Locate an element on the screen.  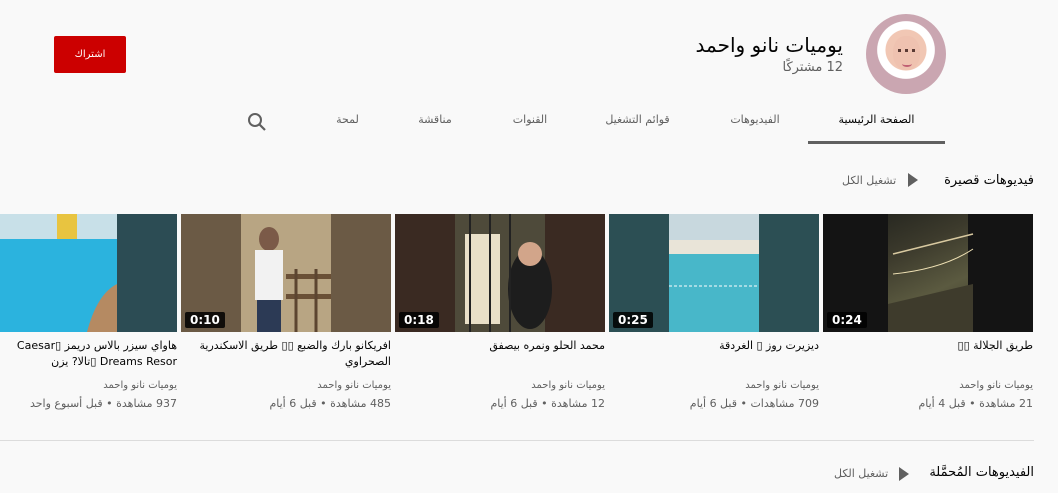
video-thumbnail is located at coordinates (88, 273).